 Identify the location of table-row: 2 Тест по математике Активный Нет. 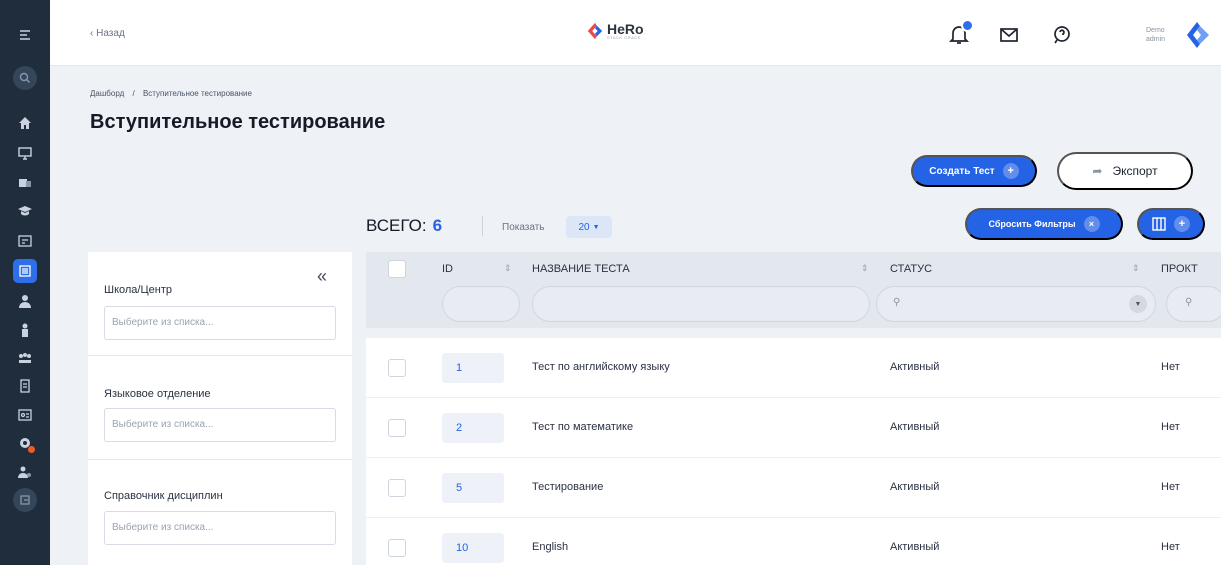
(793, 428).